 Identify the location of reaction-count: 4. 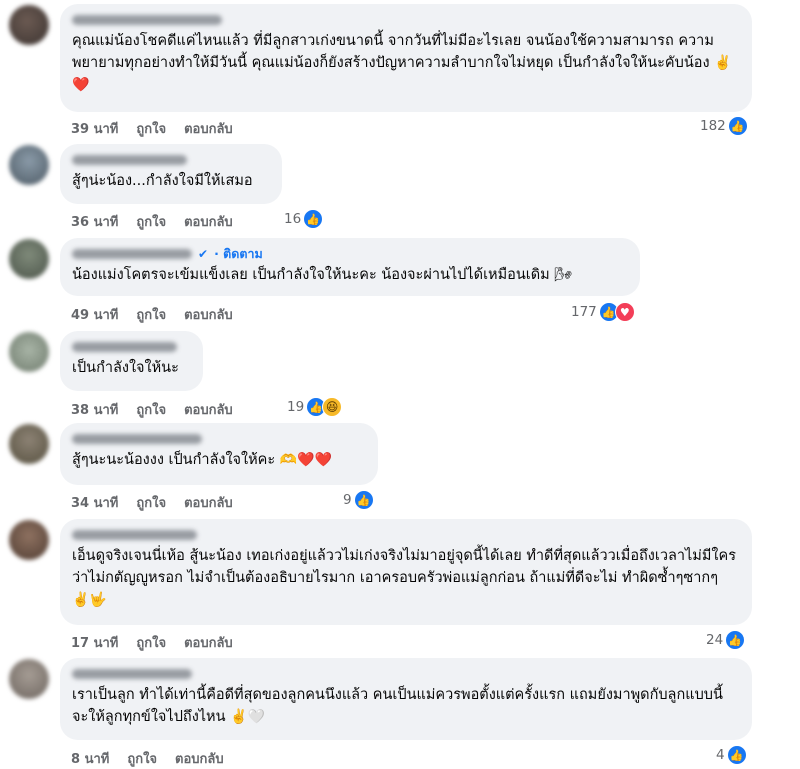
(720, 755).